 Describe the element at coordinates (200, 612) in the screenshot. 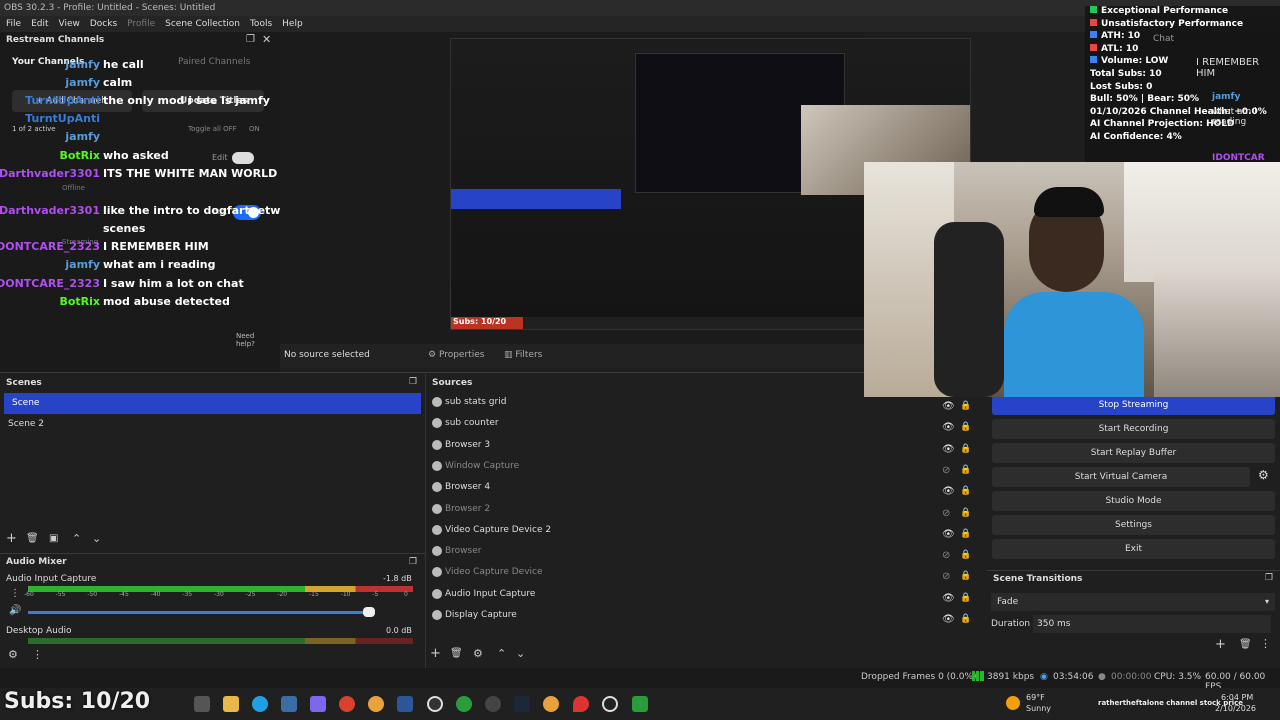

I see `volume-slider` at that location.